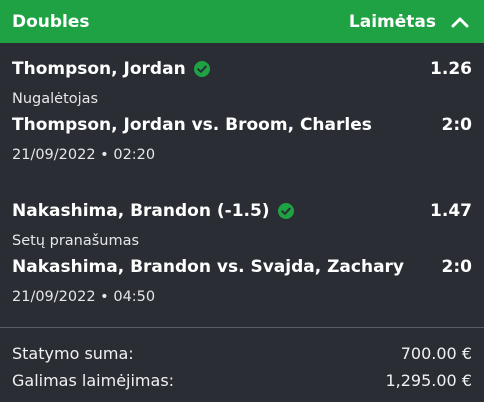  Describe the element at coordinates (99, 69) in the screenshot. I see `selection-1-player-name: Thompson, Jordan` at that location.